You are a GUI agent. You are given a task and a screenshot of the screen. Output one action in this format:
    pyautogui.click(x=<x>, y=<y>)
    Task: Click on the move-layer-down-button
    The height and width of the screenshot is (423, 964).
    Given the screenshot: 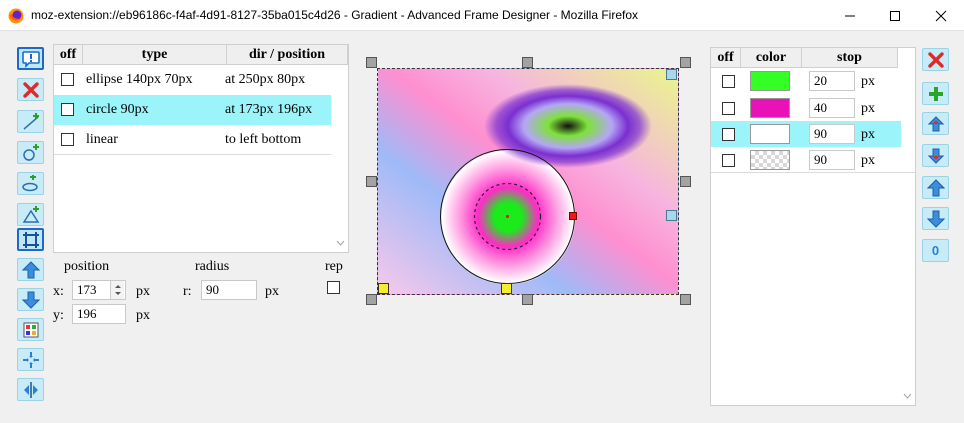 What is the action you would take?
    pyautogui.click(x=30, y=299)
    